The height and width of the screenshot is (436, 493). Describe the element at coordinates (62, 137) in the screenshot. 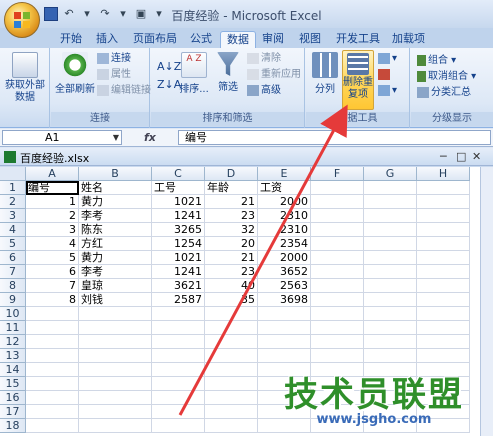

I see `name-box: A1 ▼` at that location.